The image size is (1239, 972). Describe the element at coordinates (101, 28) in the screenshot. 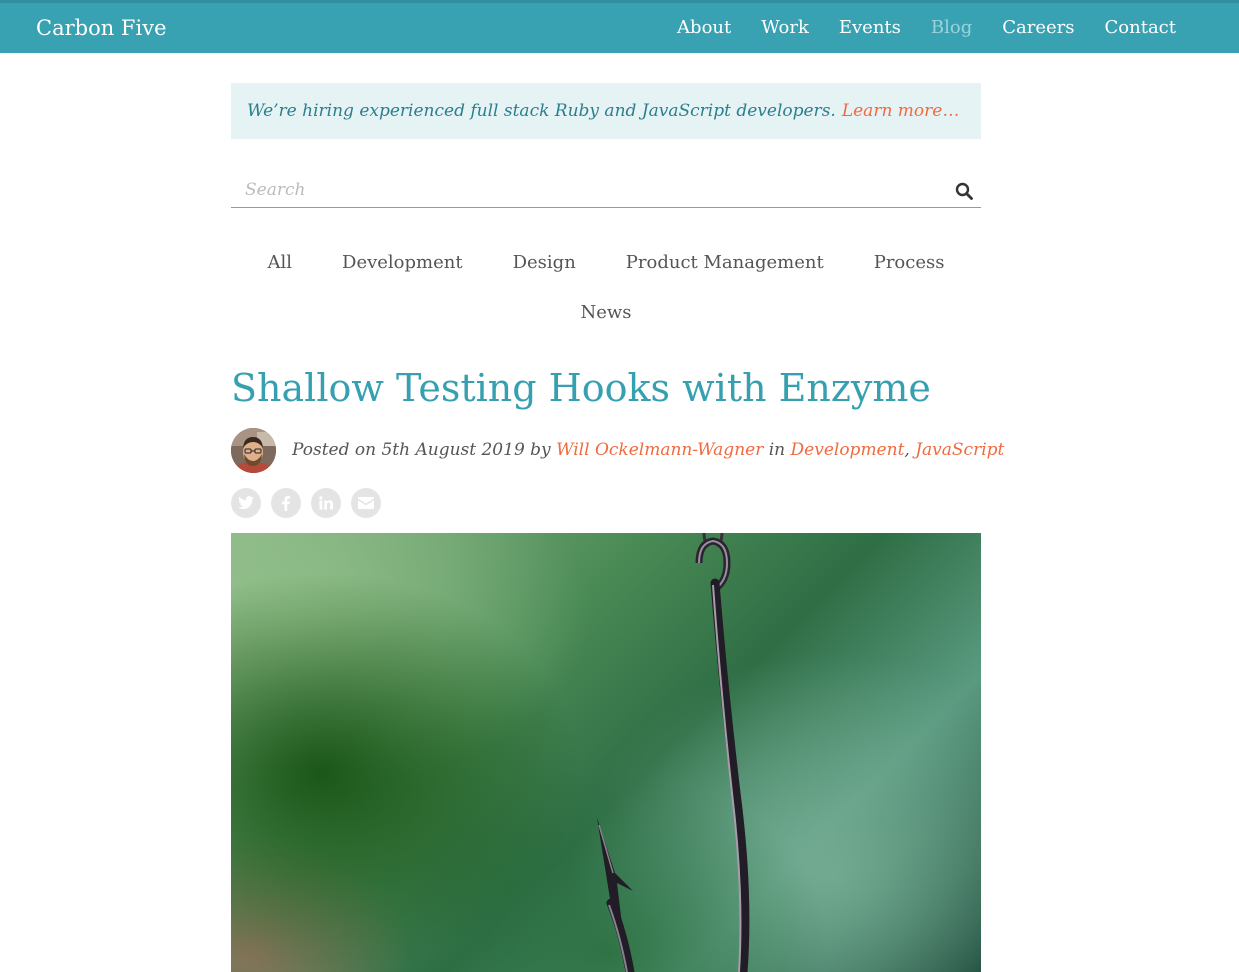

I see `brand-logo: Carbon Five` at that location.